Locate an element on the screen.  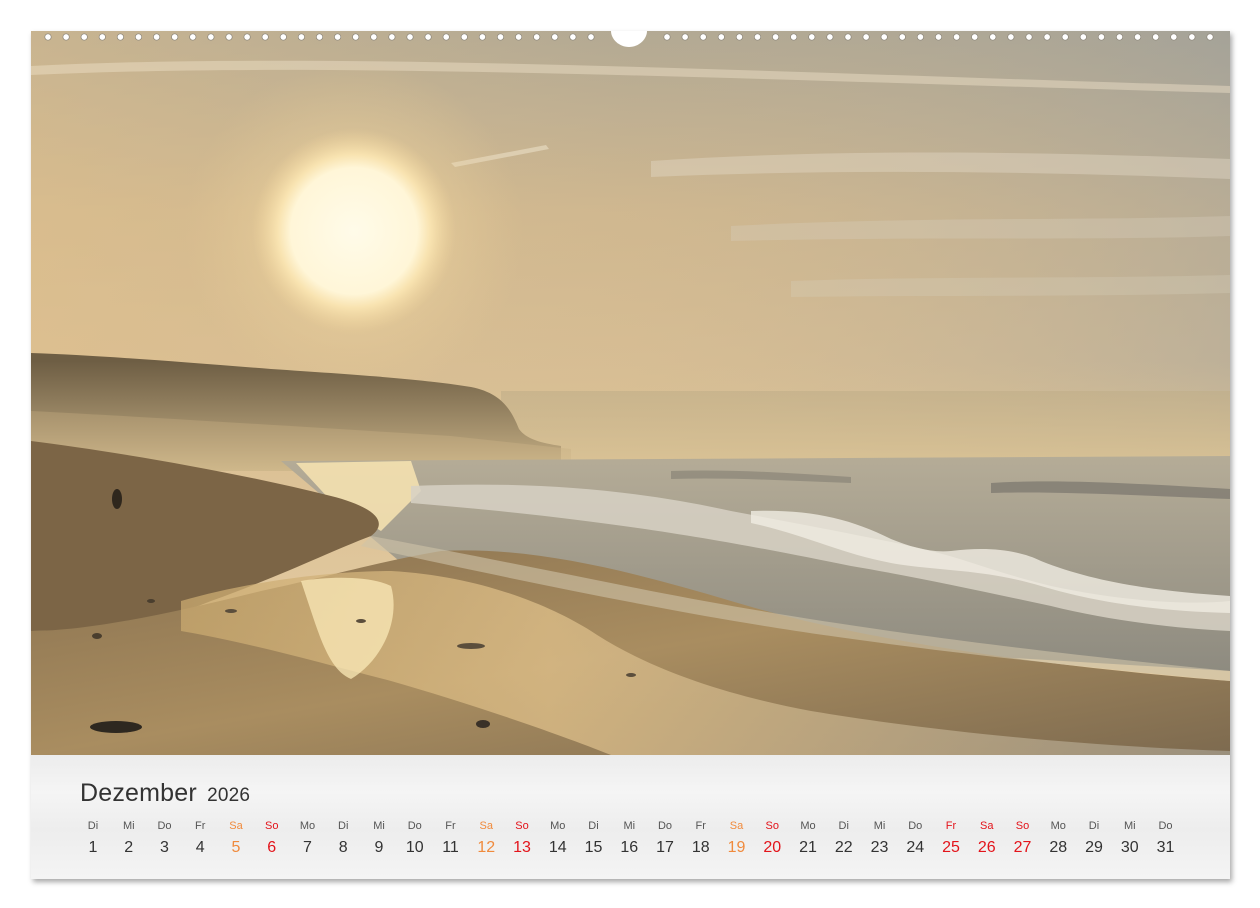
spiral-binding is located at coordinates (630, 39).